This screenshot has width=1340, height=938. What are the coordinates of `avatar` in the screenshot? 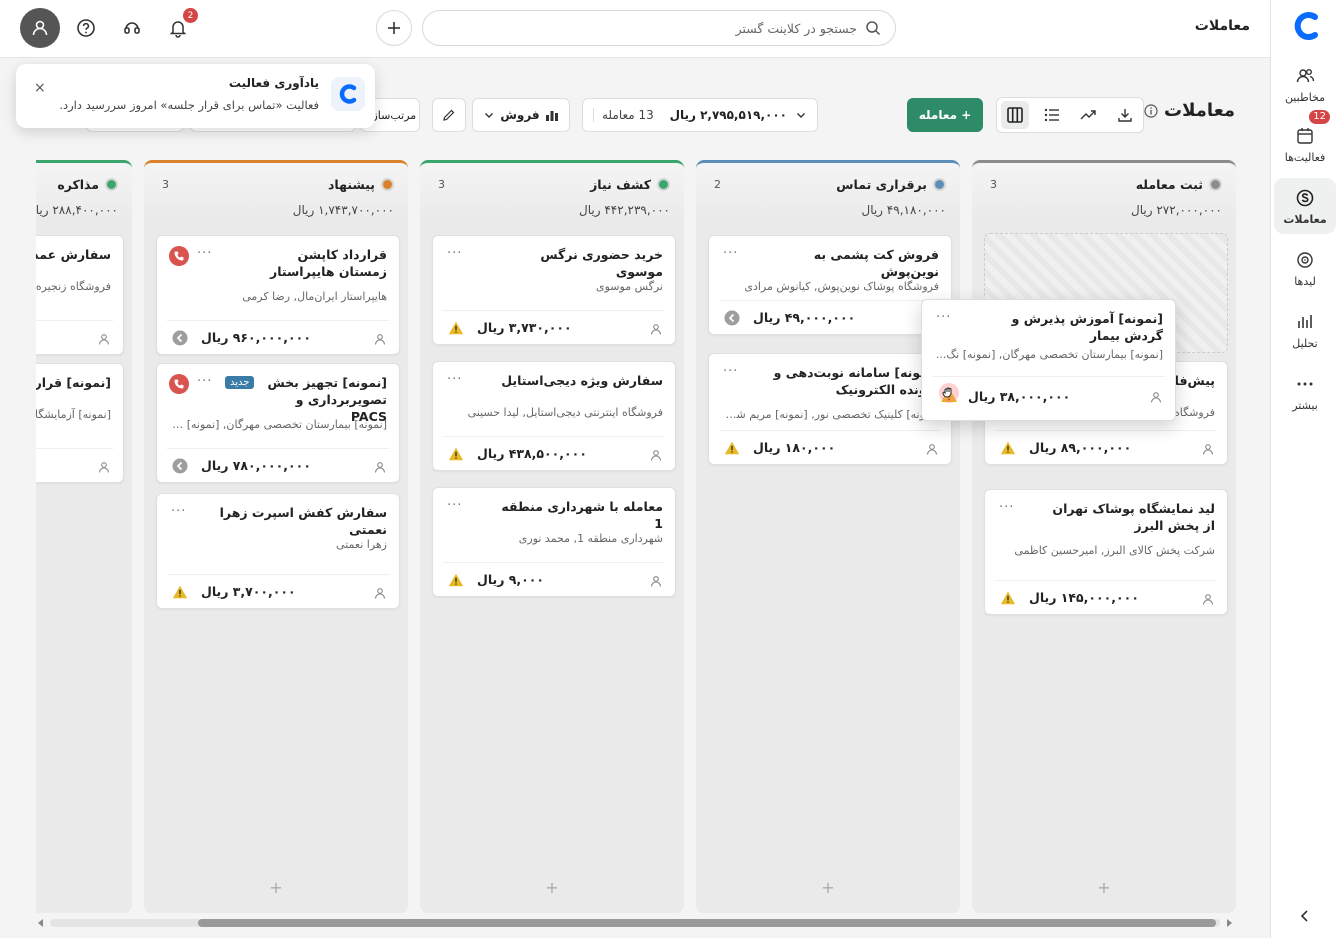 It's located at (40, 28).